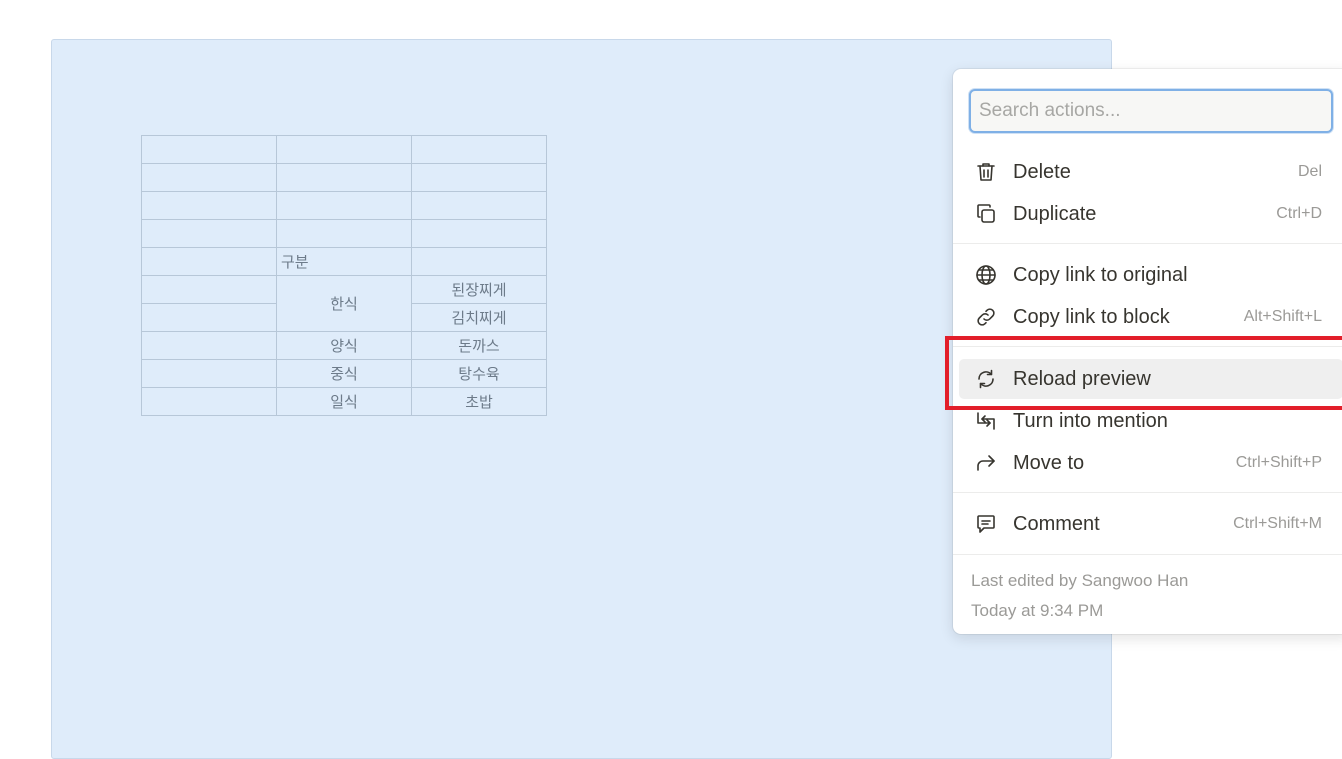  What do you see at coordinates (479, 401) in the screenshot?
I see `table-cell: 초밥` at bounding box center [479, 401].